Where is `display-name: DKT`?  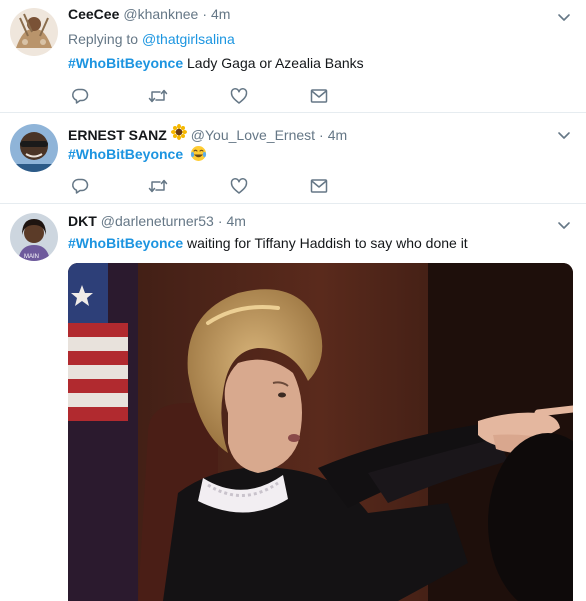 display-name: DKT is located at coordinates (82, 221).